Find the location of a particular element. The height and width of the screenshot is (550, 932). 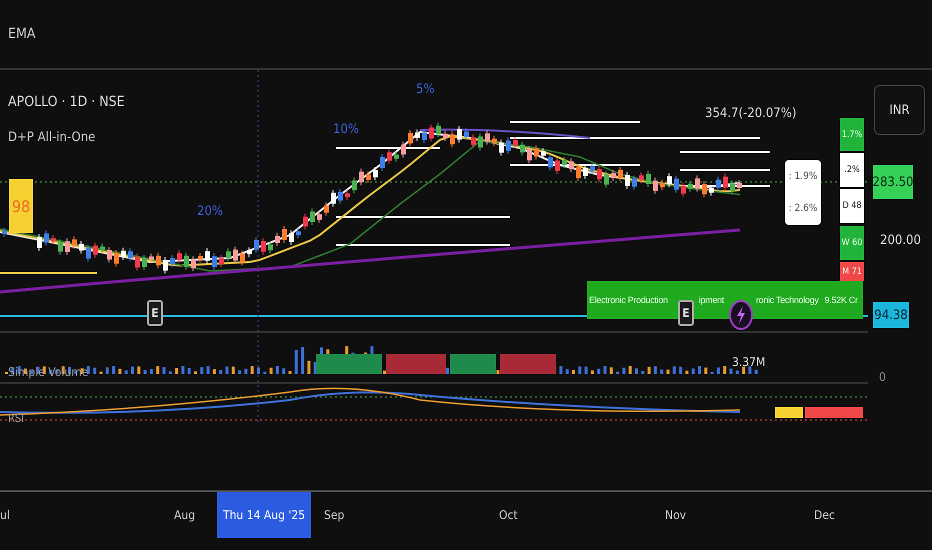

distance-label: : 2.6% is located at coordinates (803, 208).